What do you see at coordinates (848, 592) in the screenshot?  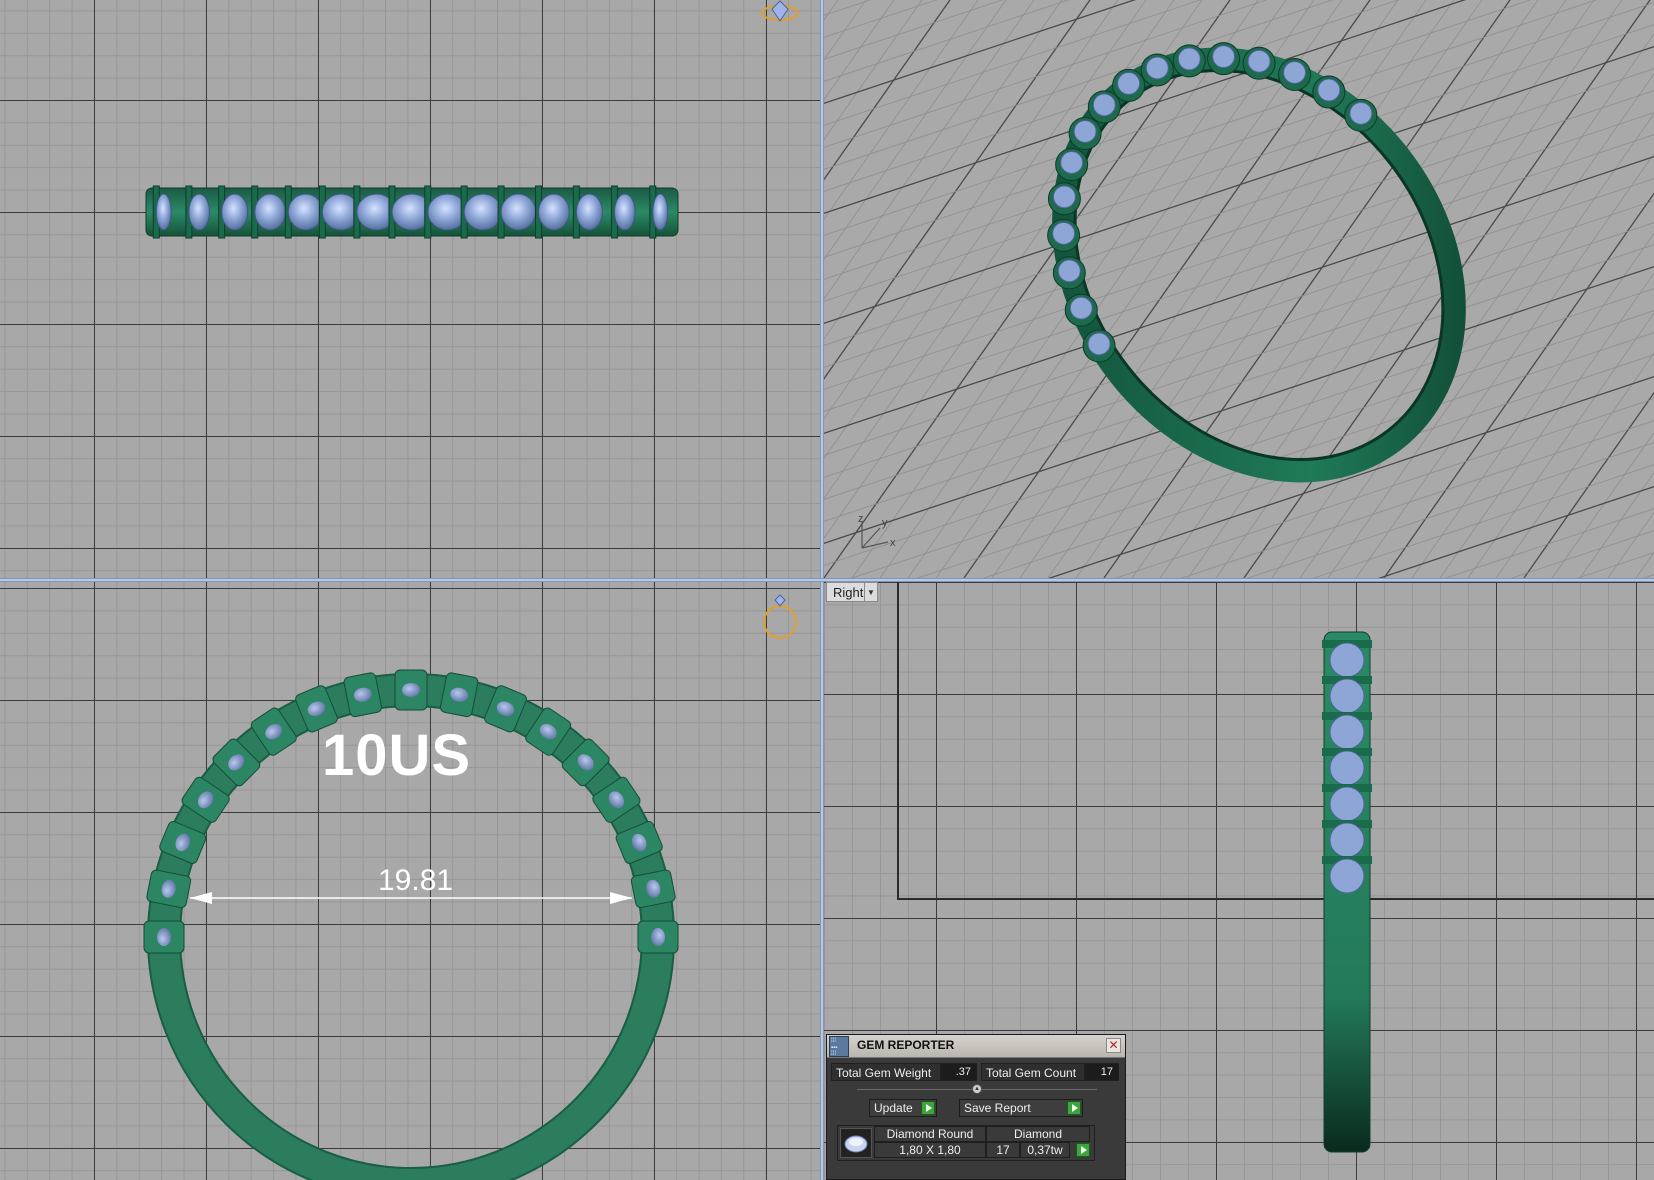 I see `view-selector-value: Right` at bounding box center [848, 592].